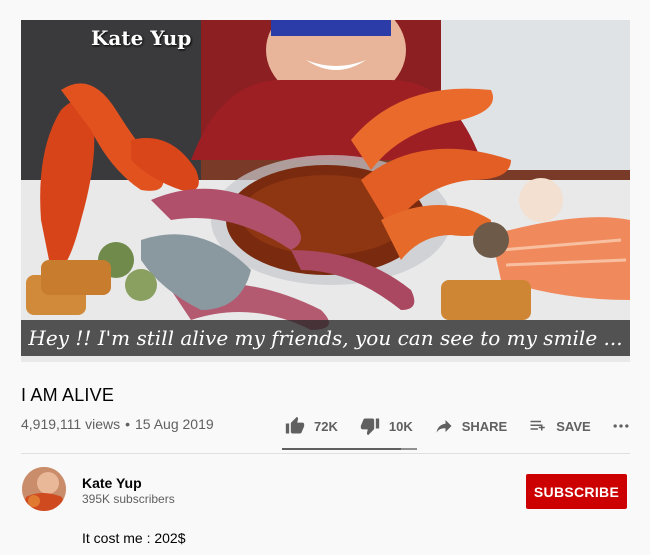 The image size is (650, 555). Describe the element at coordinates (326, 426) in the screenshot. I see `like-count: 72K` at that location.